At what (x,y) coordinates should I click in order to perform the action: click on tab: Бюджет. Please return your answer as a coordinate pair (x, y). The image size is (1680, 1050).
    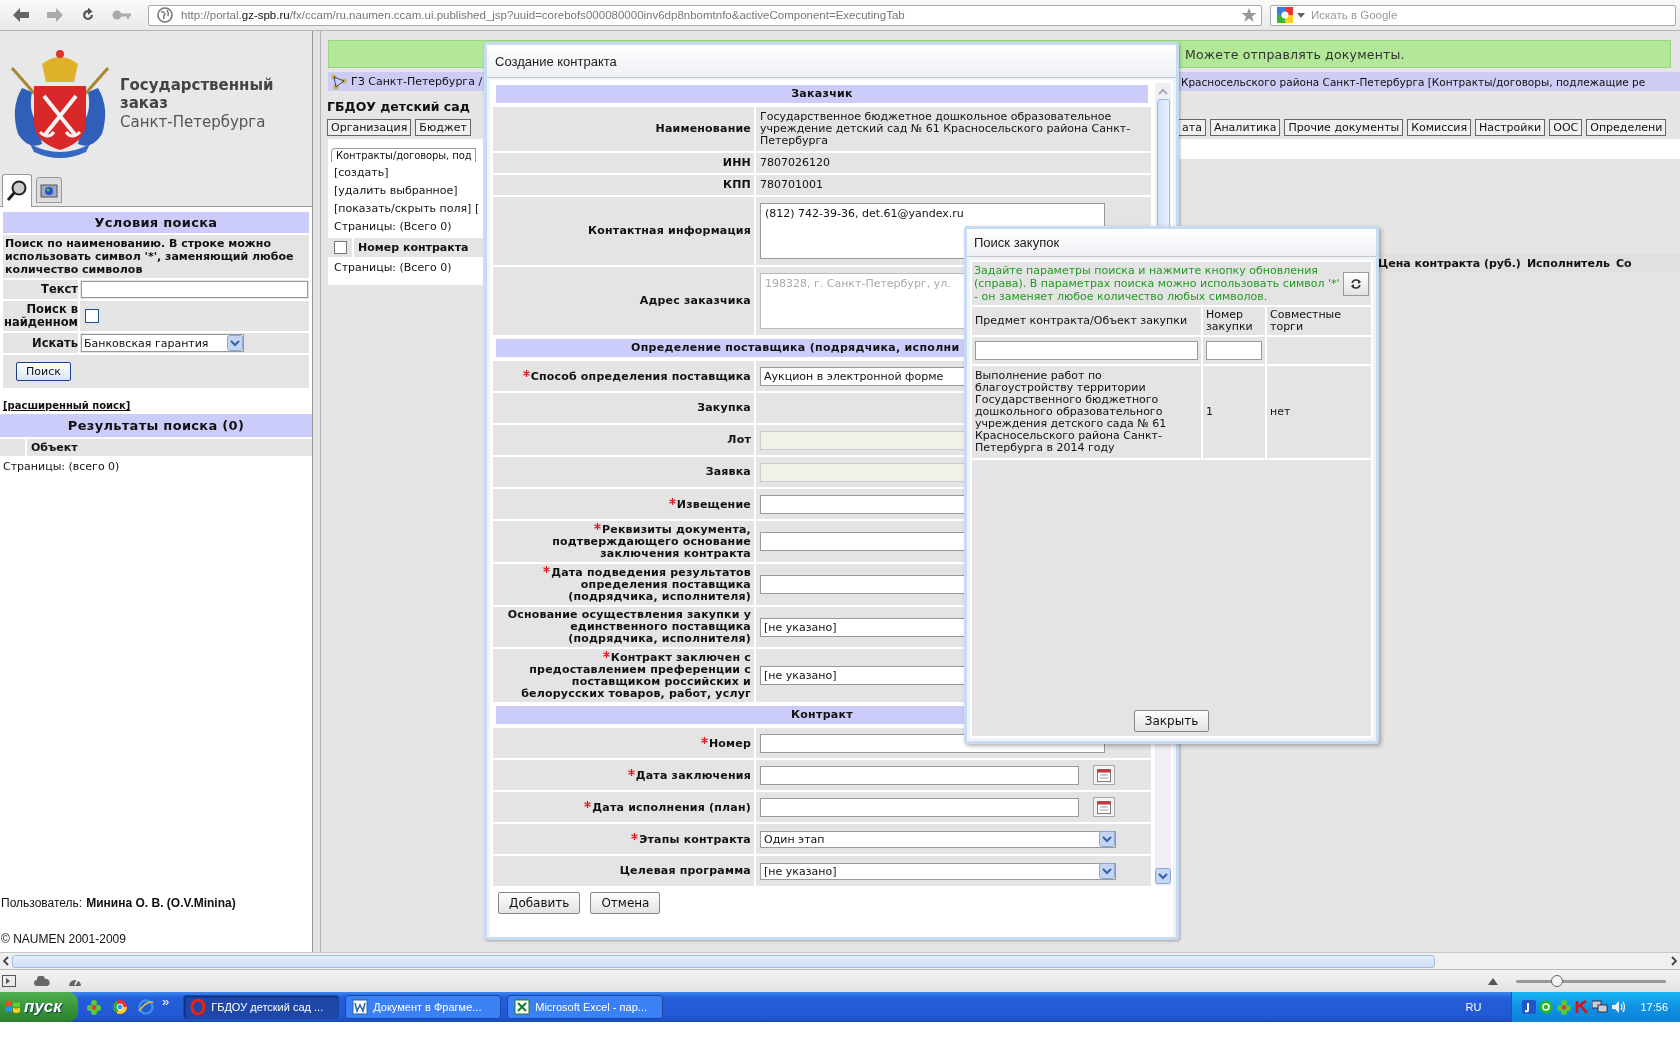
    Looking at the image, I should click on (443, 127).